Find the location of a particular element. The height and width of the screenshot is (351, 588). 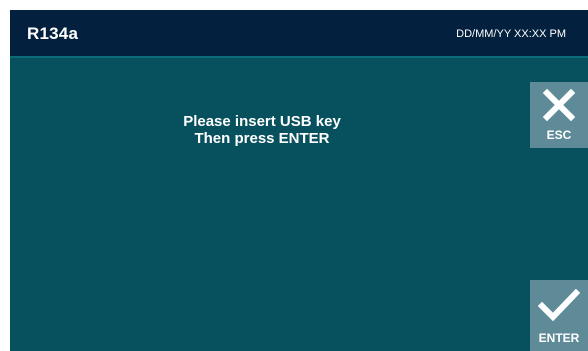

enter-label: ENTER is located at coordinates (559, 338).